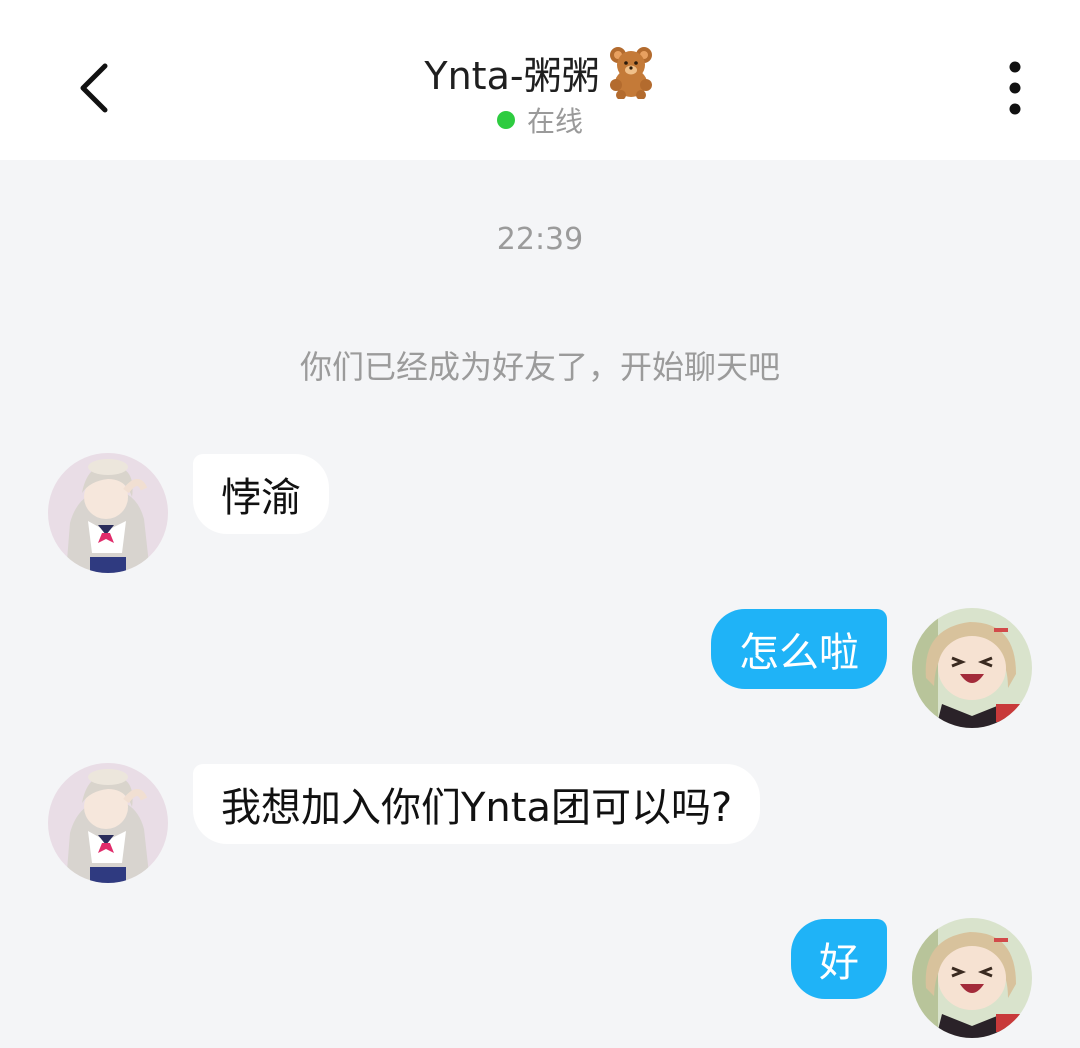  What do you see at coordinates (799, 649) in the screenshot?
I see `outgoing-message-bubble: 怎么啦` at bounding box center [799, 649].